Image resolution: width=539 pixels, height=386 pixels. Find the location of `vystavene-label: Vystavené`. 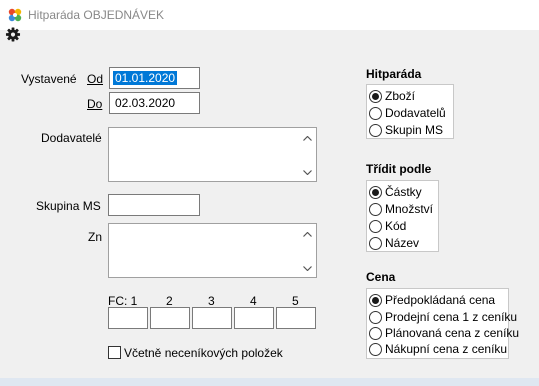

vystavene-label: Vystavené is located at coordinates (49, 79).